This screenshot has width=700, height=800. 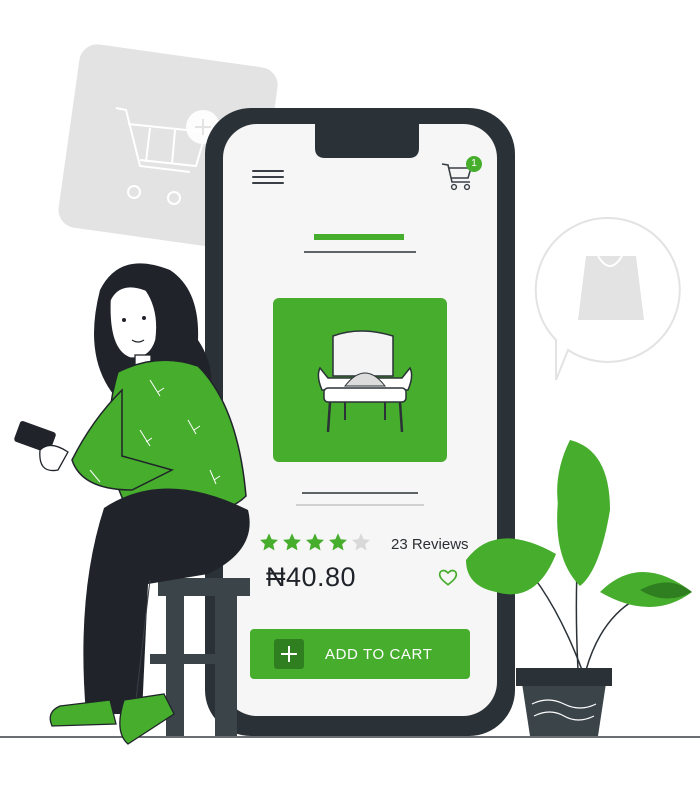 I want to click on product-rating: 23 Reviews, so click(x=363, y=544).